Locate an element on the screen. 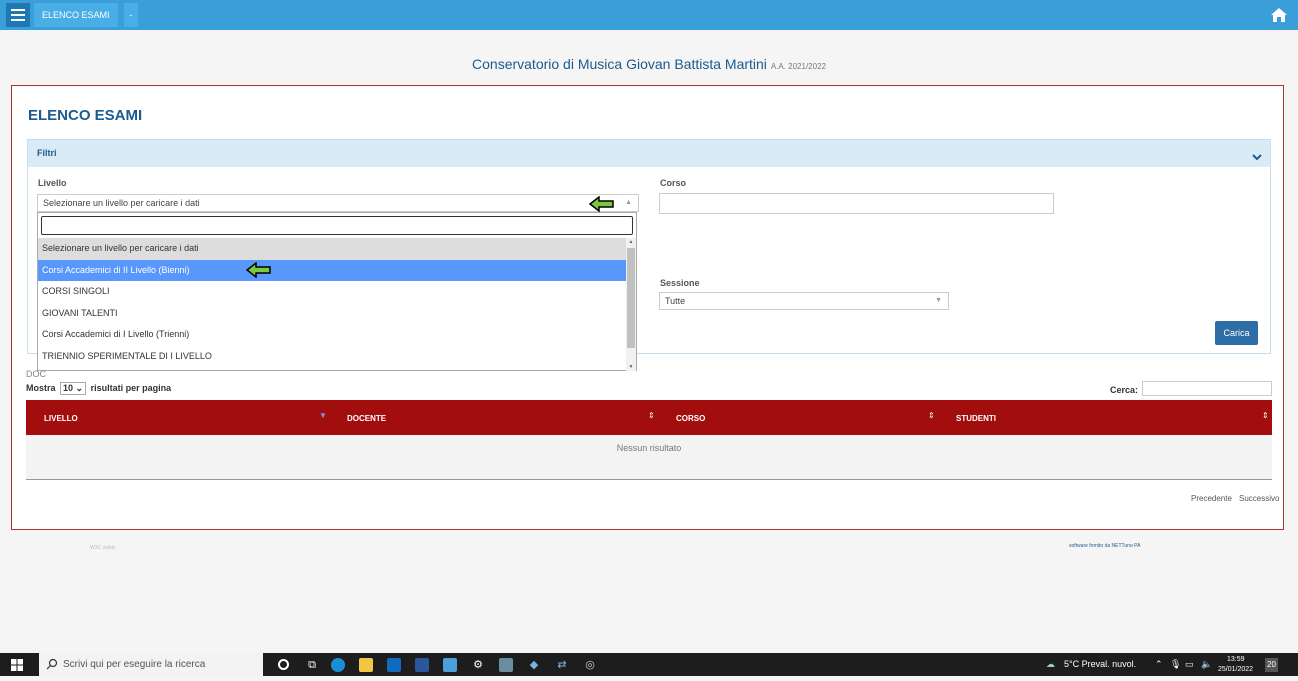  search-icon is located at coordinates (52, 664).